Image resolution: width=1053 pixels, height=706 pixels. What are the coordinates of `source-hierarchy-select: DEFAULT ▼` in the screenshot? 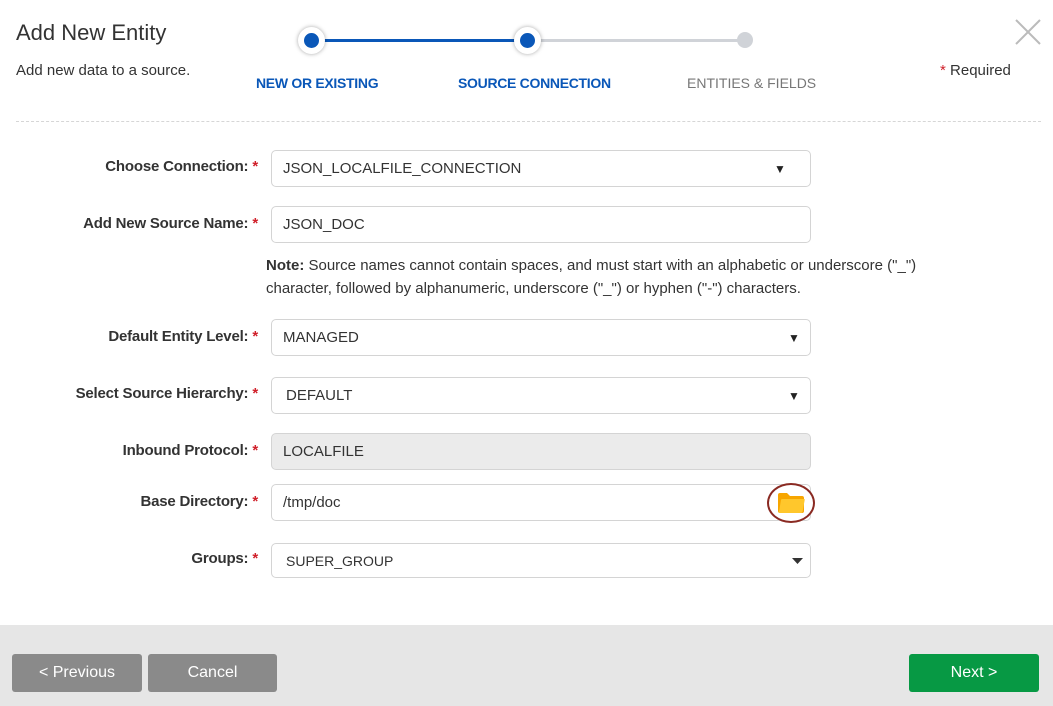 It's located at (541, 395).